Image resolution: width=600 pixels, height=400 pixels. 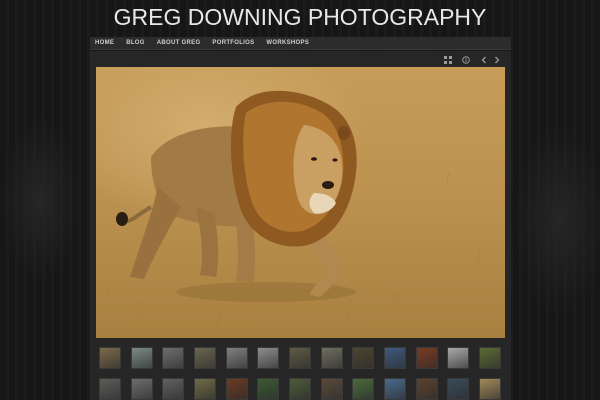 I want to click on nav-about-greg: ABOUT GREG, so click(x=179, y=43).